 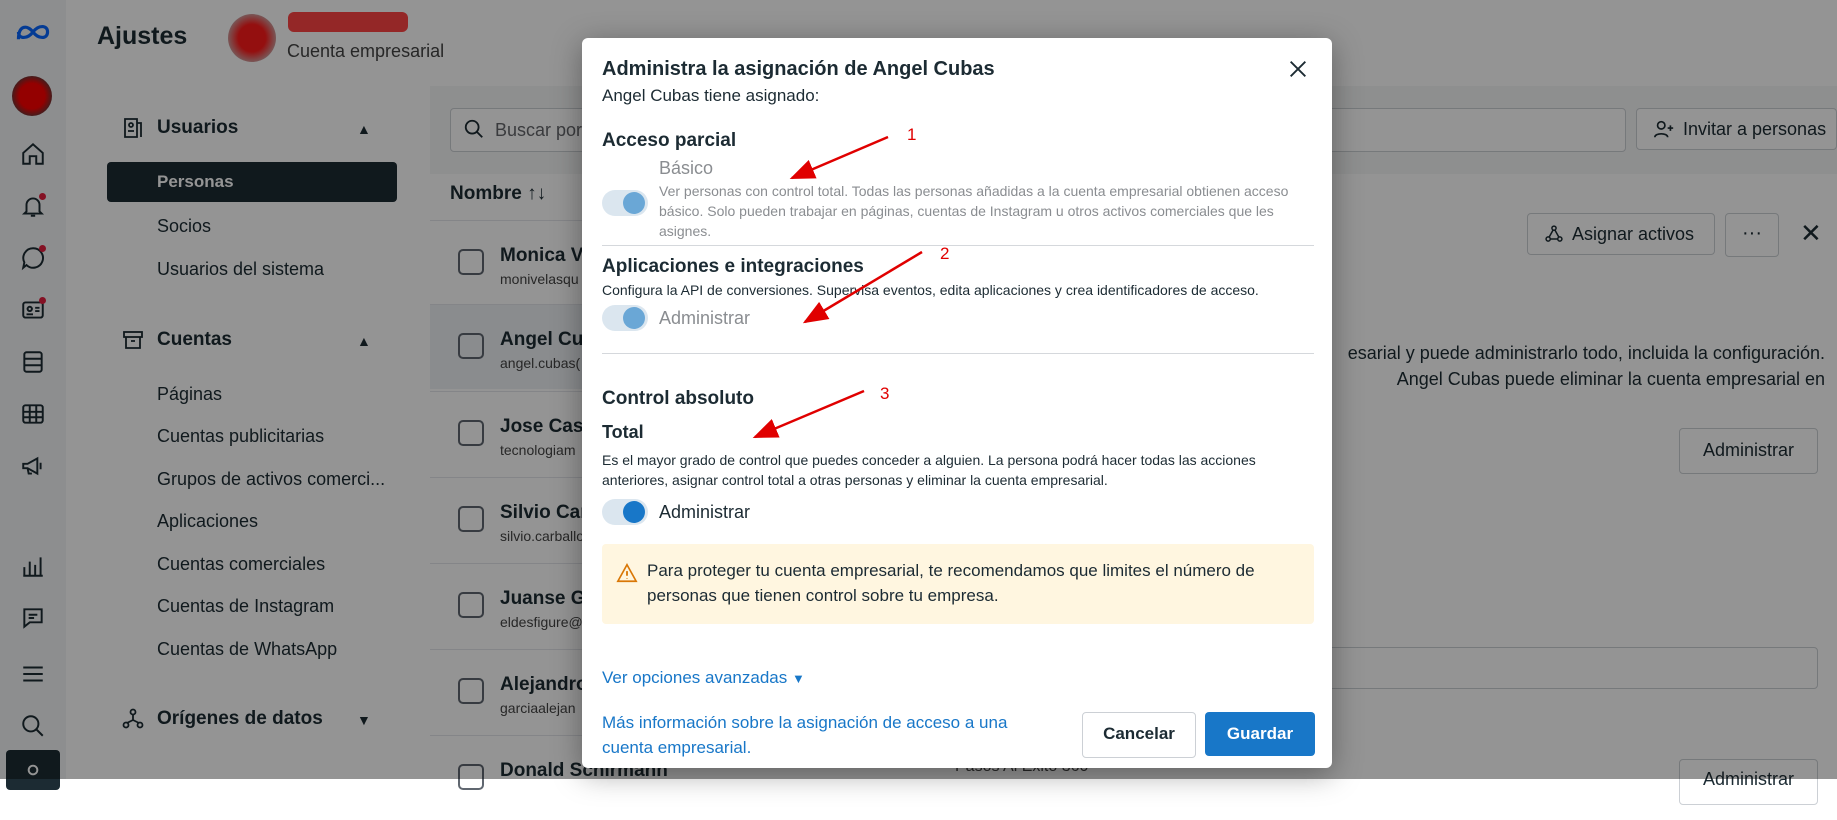 I want to click on annotation-number: 2, so click(x=945, y=253).